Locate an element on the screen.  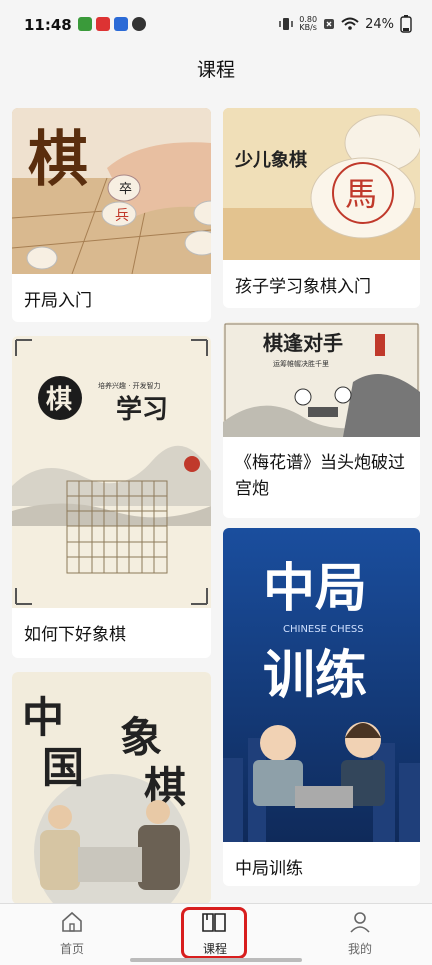
course-card: 棋逢对手 运筹帷幄决胜千里 《梅花谱》当头炮破过宫炮 is located at coordinates (321, 420).